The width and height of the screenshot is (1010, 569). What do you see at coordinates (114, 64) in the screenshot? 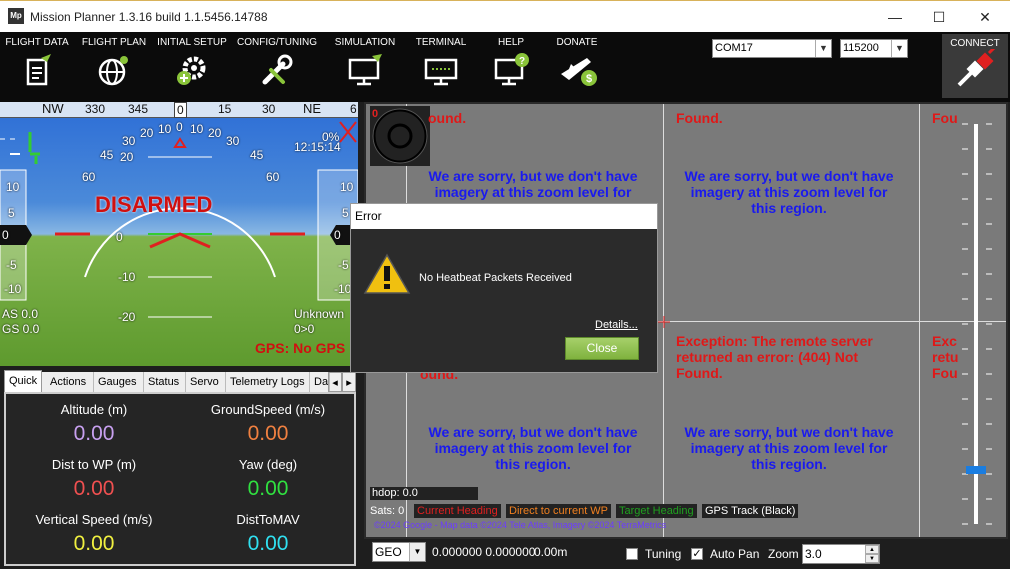
I see `menu-flight-plan: FLIGHT PLAN` at bounding box center [114, 64].